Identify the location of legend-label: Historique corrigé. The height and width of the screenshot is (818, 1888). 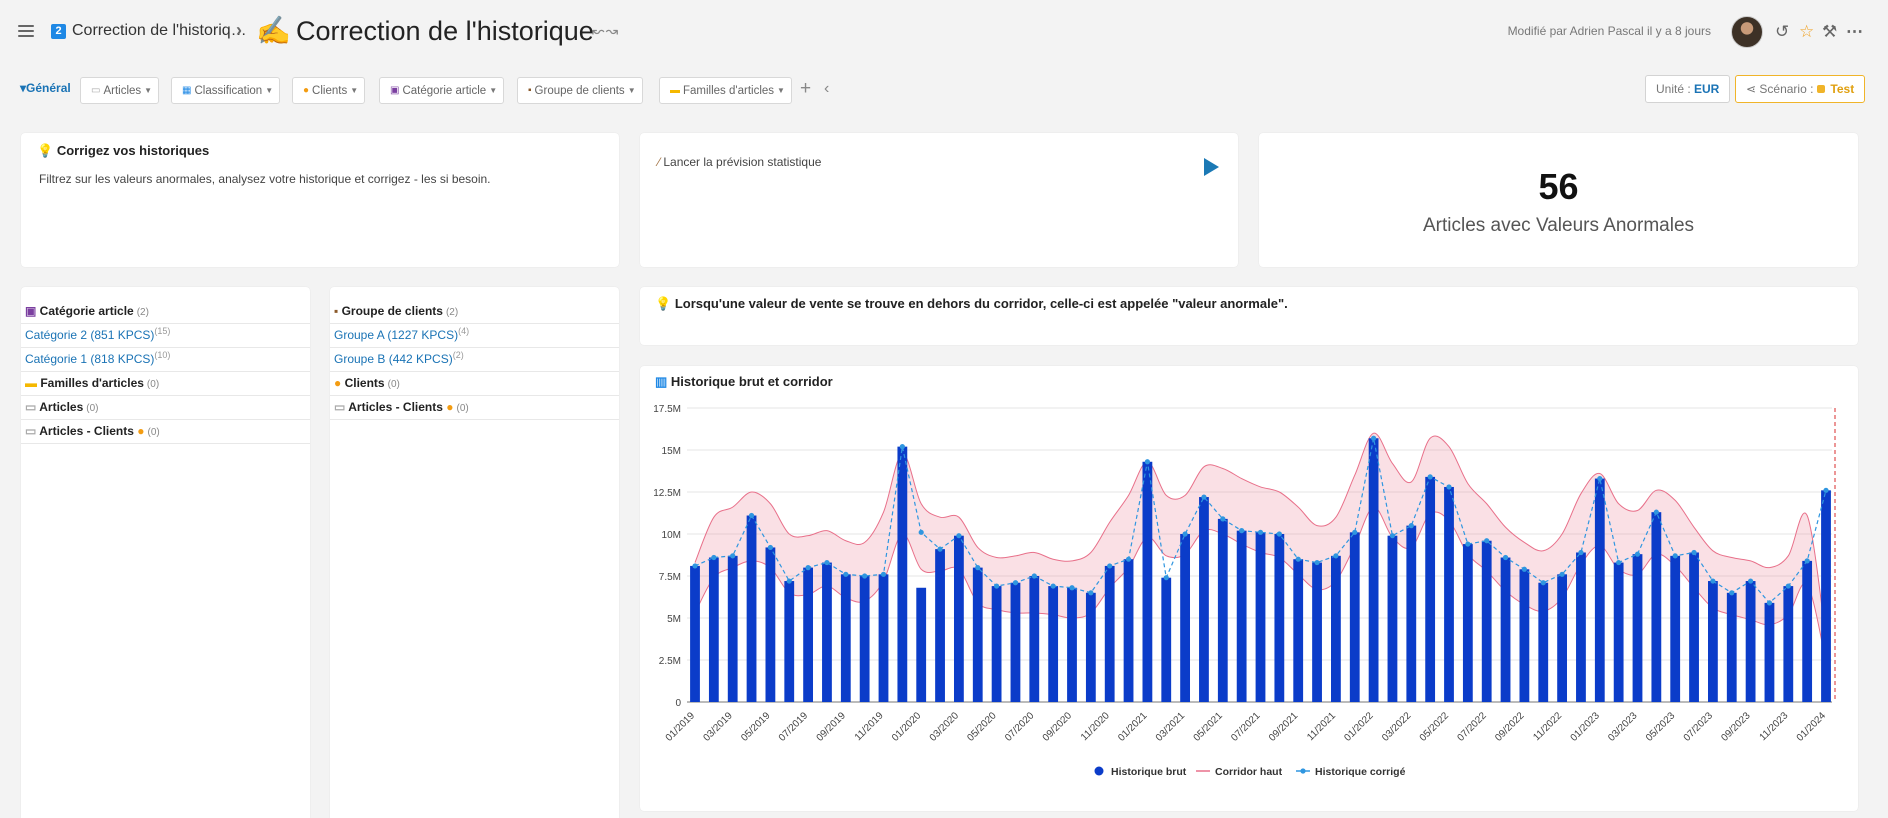
(1360, 772).